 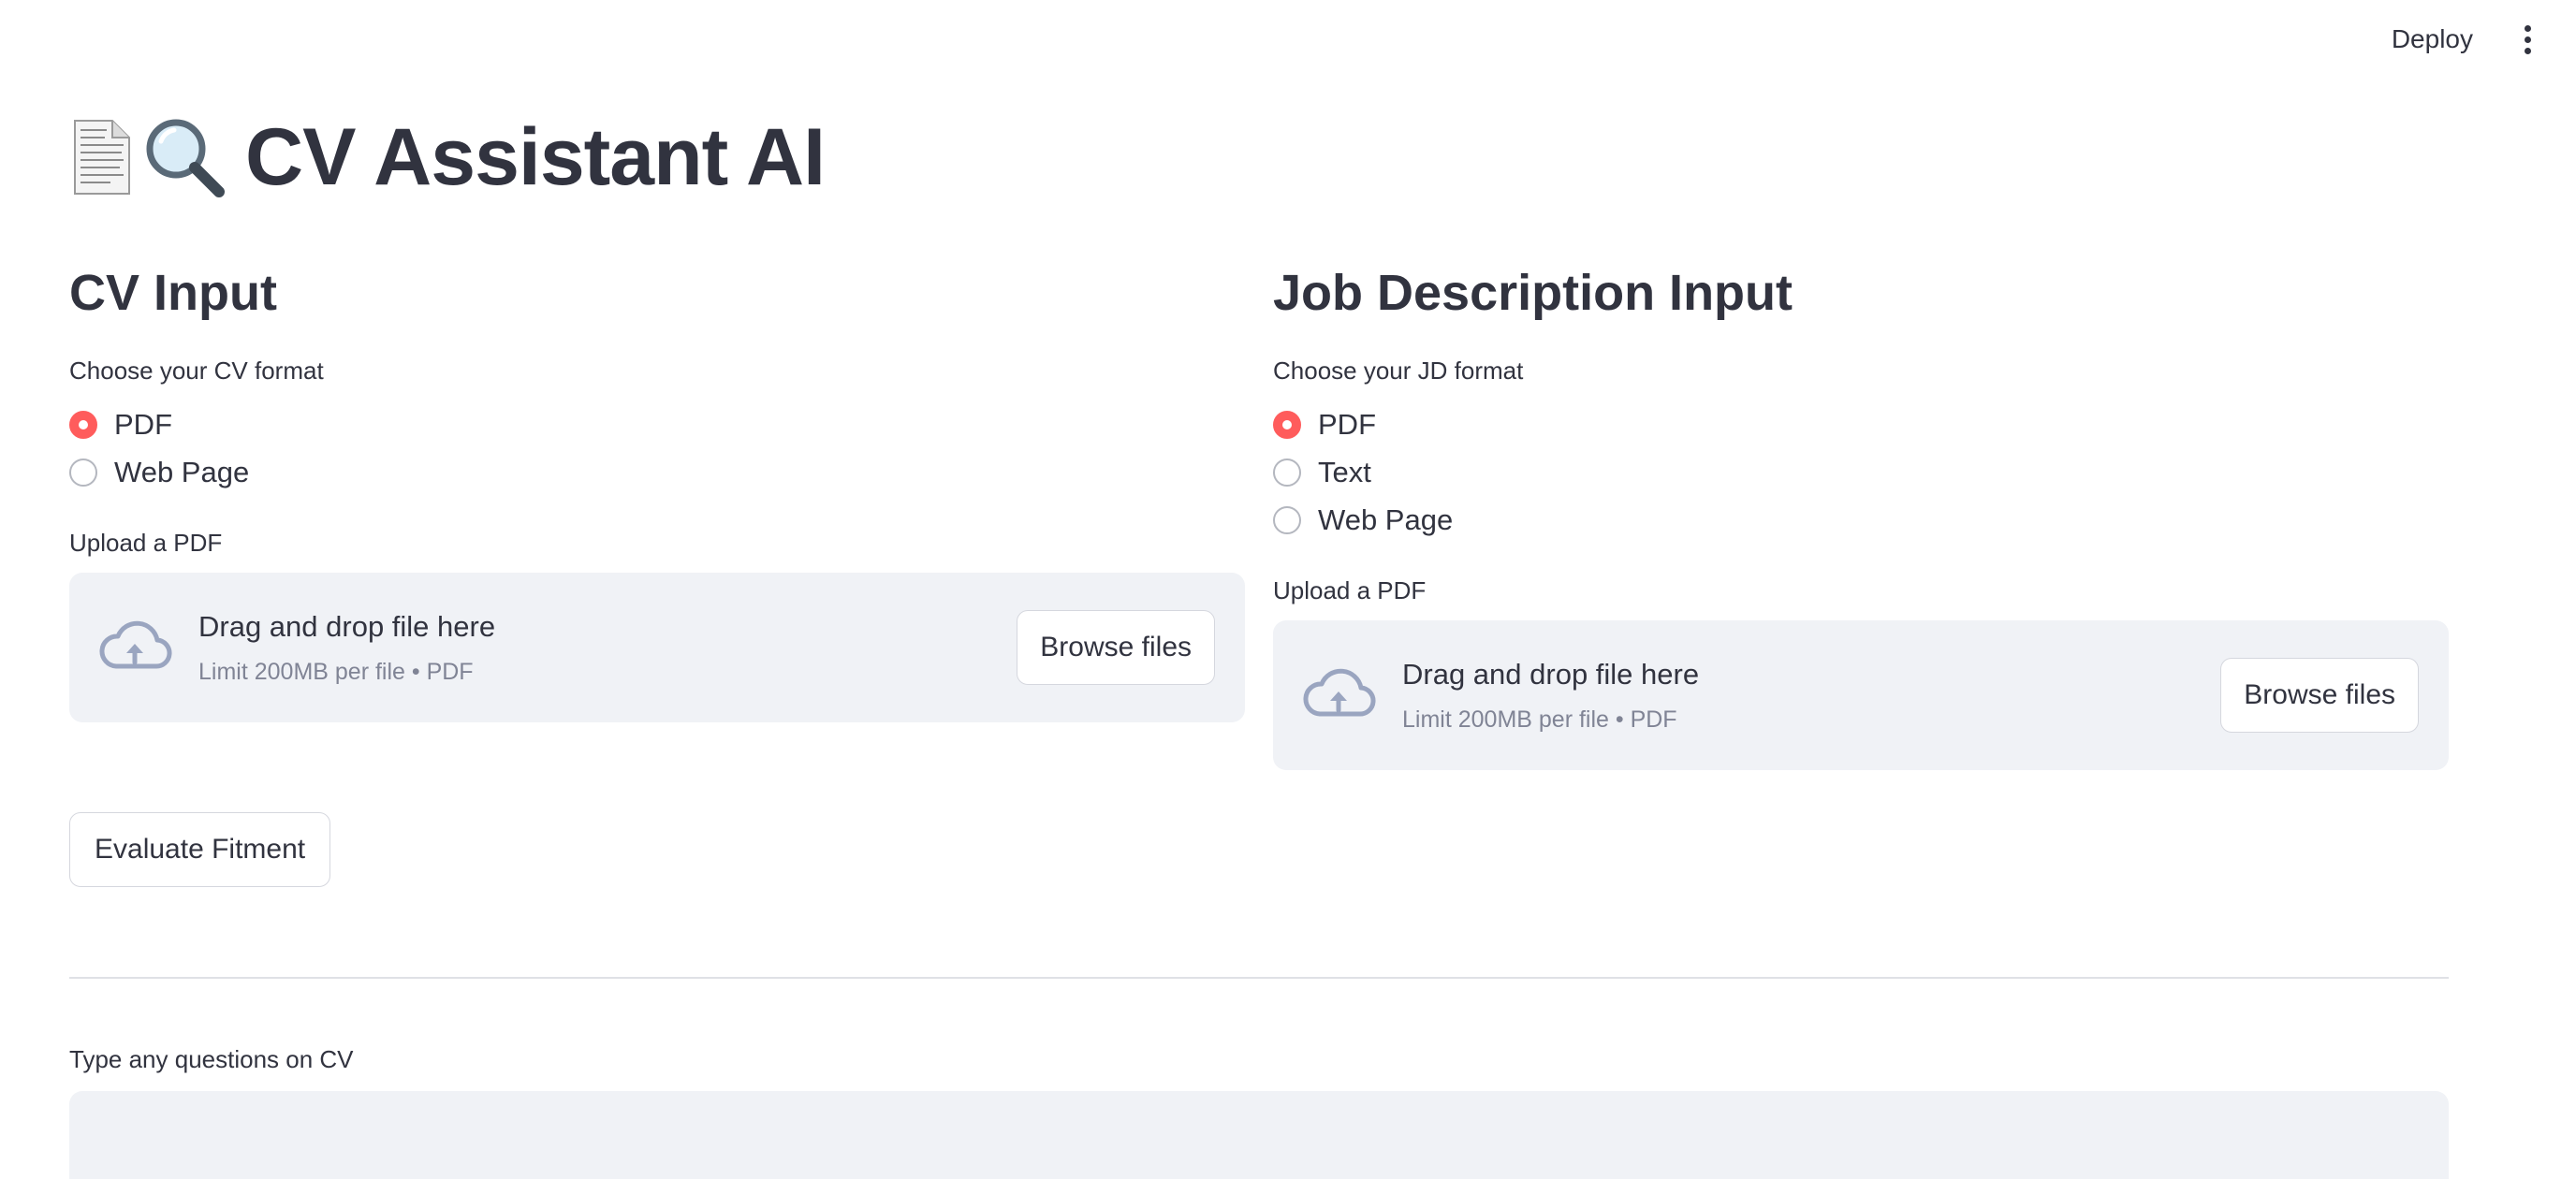 I want to click on page-title: CV Assistant AI, so click(x=447, y=157).